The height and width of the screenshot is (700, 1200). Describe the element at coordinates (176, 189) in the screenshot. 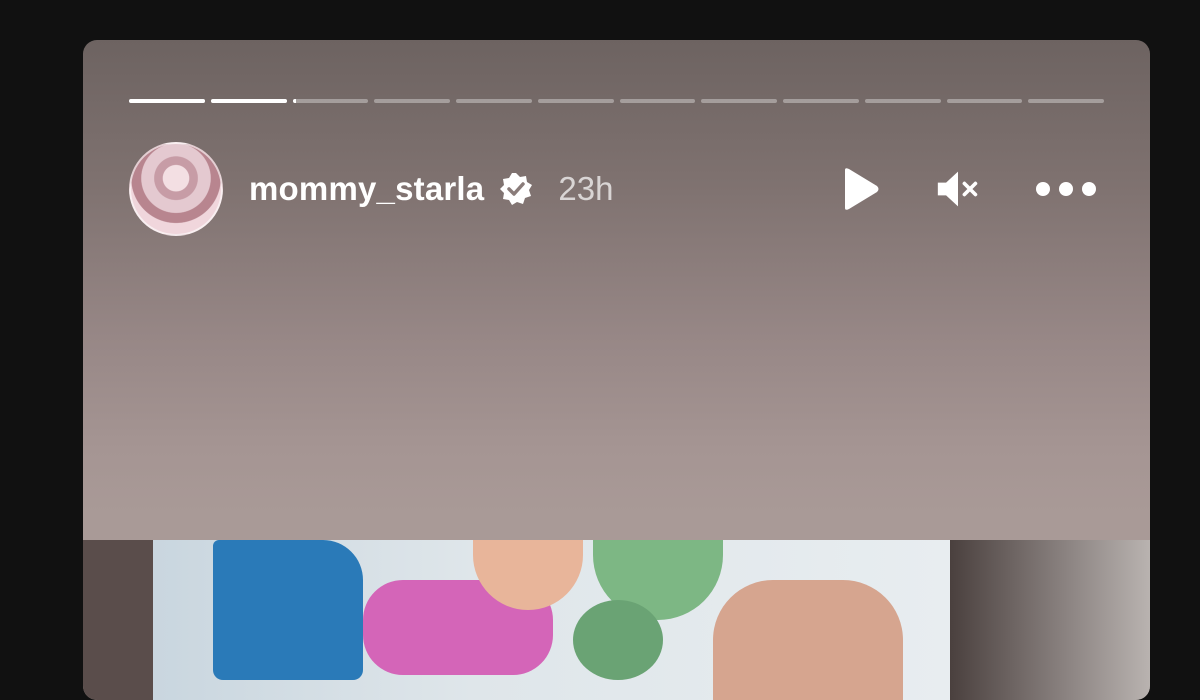

I see `avatar` at that location.